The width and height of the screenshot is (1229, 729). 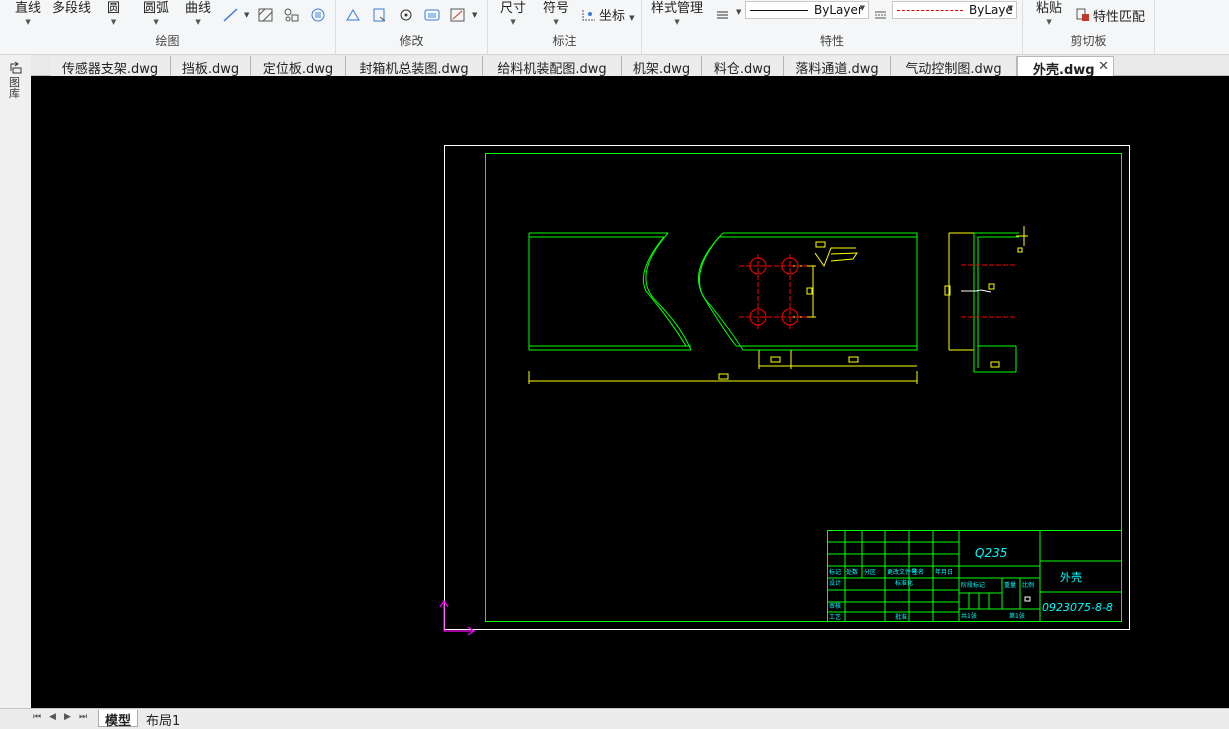 I want to click on paste-button: 粘贴 ▼, so click(x=1049, y=13).